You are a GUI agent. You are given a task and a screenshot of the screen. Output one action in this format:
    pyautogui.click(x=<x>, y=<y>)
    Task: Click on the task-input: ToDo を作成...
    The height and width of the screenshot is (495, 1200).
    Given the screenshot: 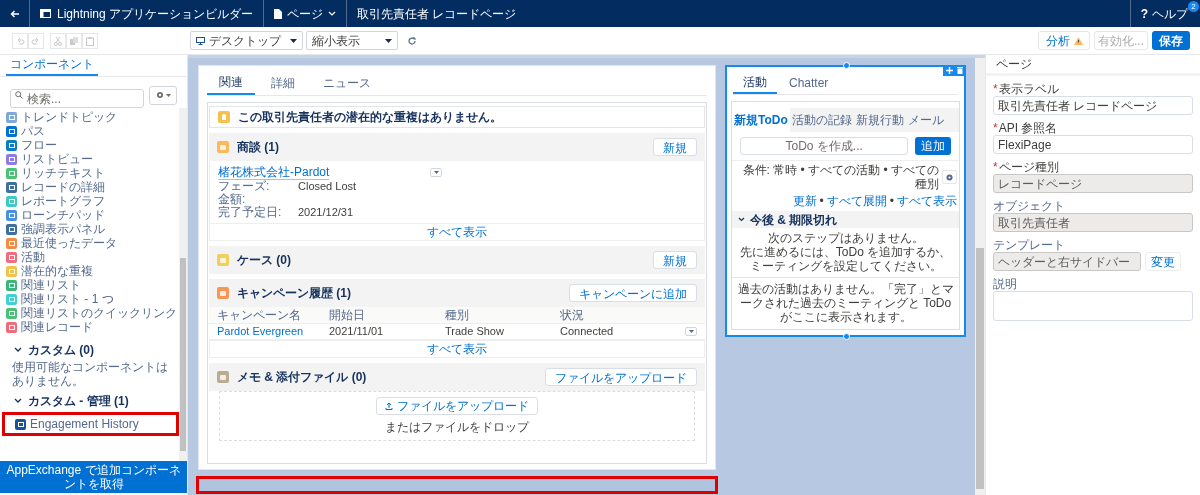 What is the action you would take?
    pyautogui.click(x=824, y=146)
    